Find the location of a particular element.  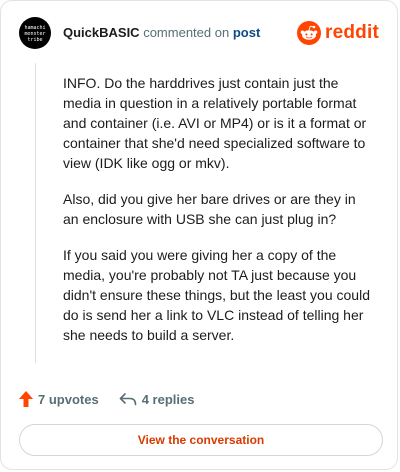

reply-arrow-icon is located at coordinates (127, 399).